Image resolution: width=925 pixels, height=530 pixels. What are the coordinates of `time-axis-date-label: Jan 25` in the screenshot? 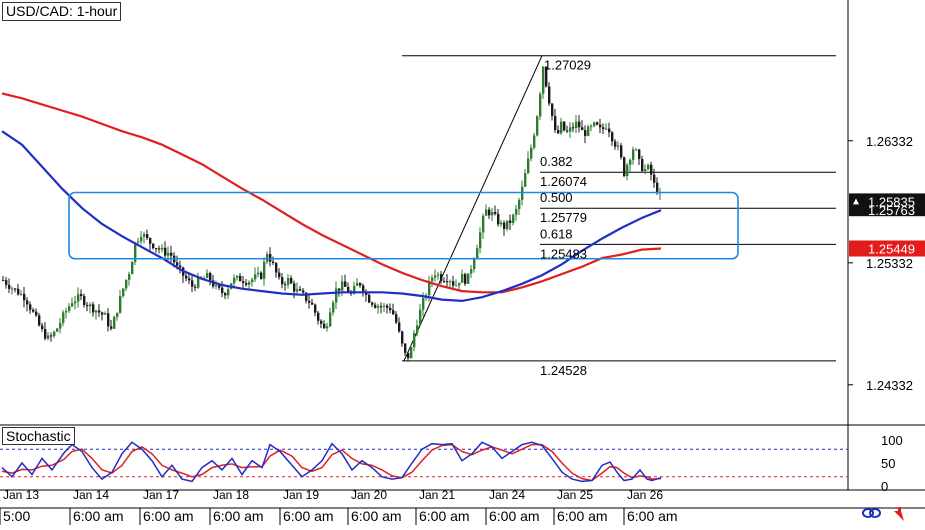 It's located at (575, 495).